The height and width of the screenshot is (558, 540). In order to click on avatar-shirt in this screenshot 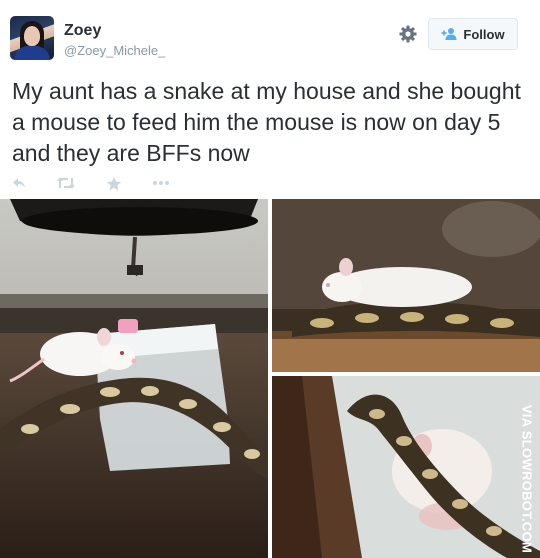, I will do `click(32, 53)`.